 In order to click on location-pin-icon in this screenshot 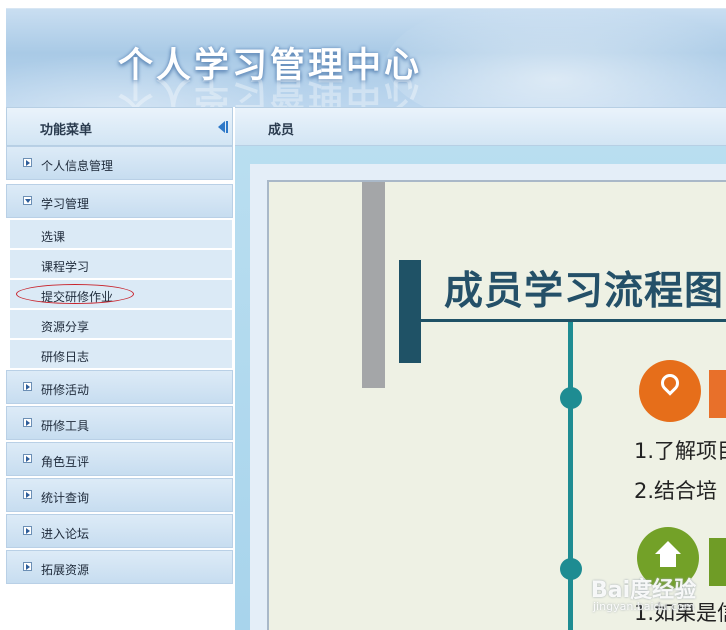, I will do `click(670, 391)`.